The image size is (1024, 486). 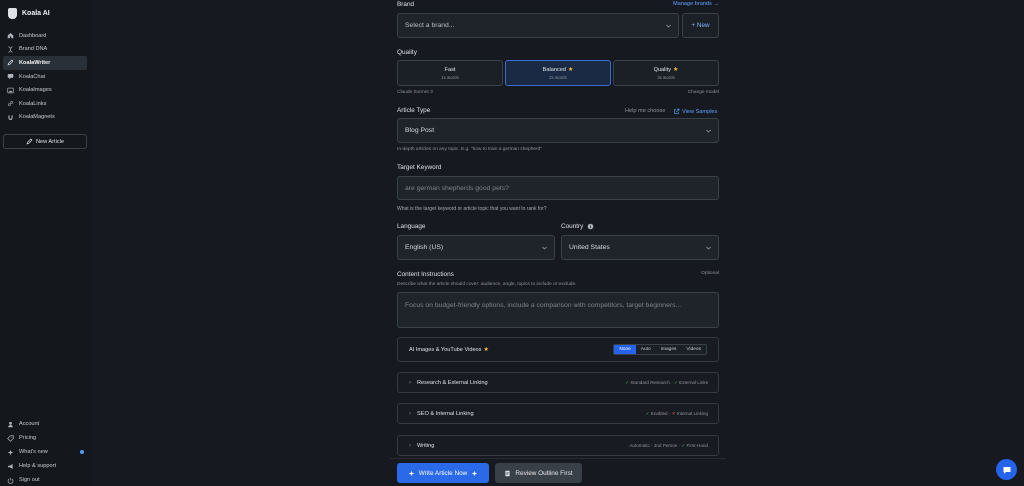 I want to click on quality-option-balanced: Balanced ★ 2x words, so click(x=558, y=73).